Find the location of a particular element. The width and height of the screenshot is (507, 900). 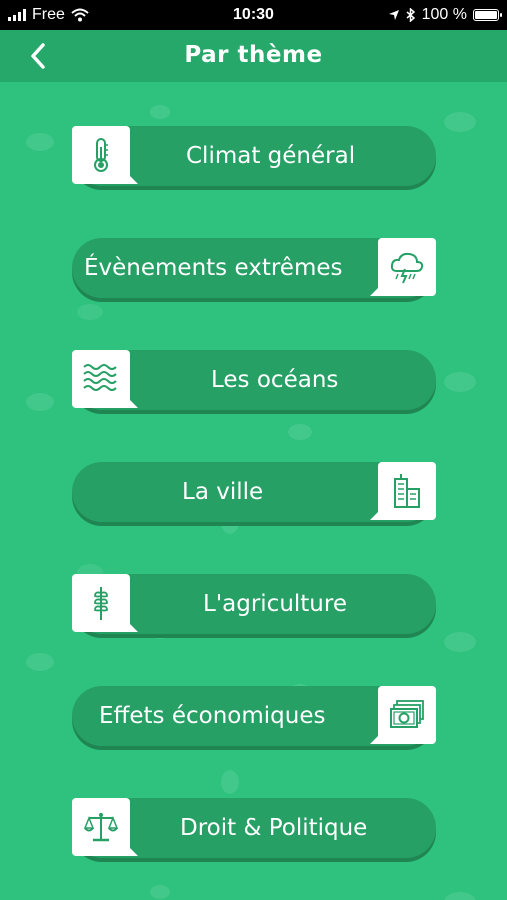

thermometer-icon is located at coordinates (105, 155).